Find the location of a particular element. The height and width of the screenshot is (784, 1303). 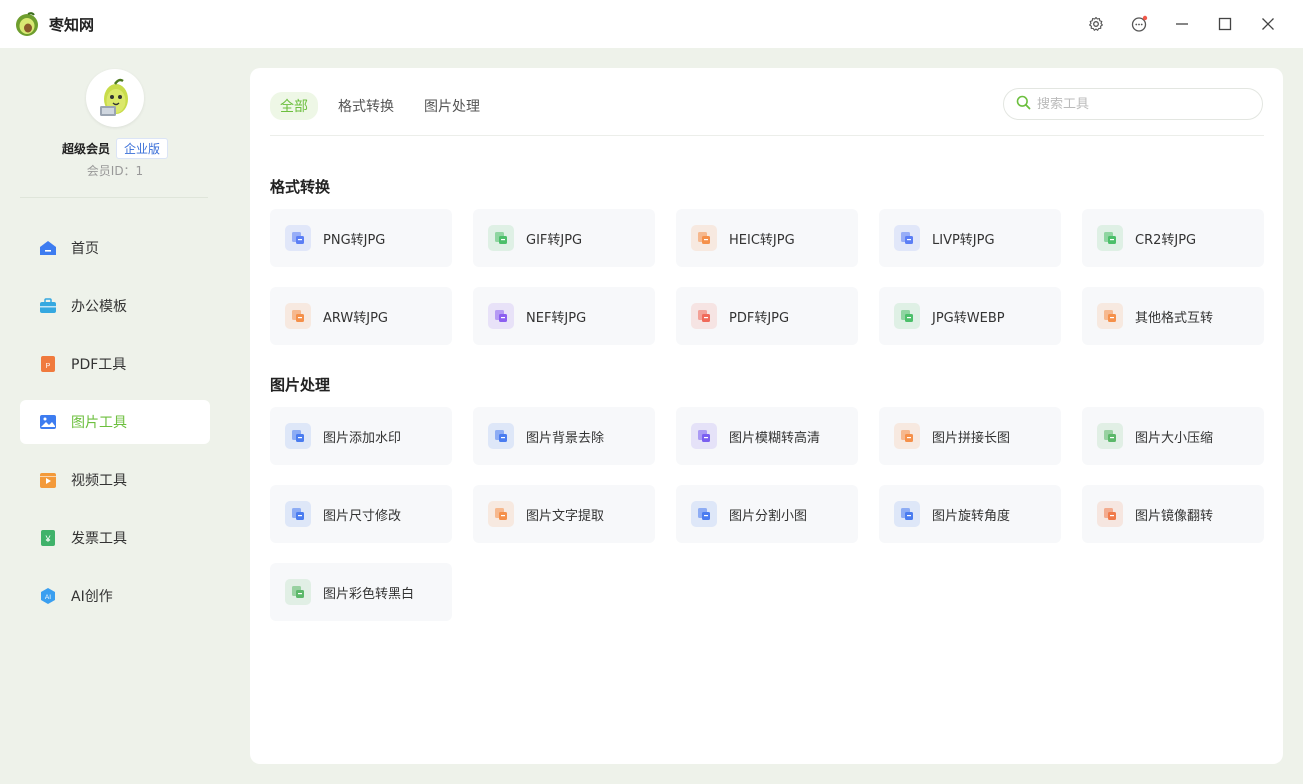

tool-card-label: 图片拼接长图 is located at coordinates (971, 438).